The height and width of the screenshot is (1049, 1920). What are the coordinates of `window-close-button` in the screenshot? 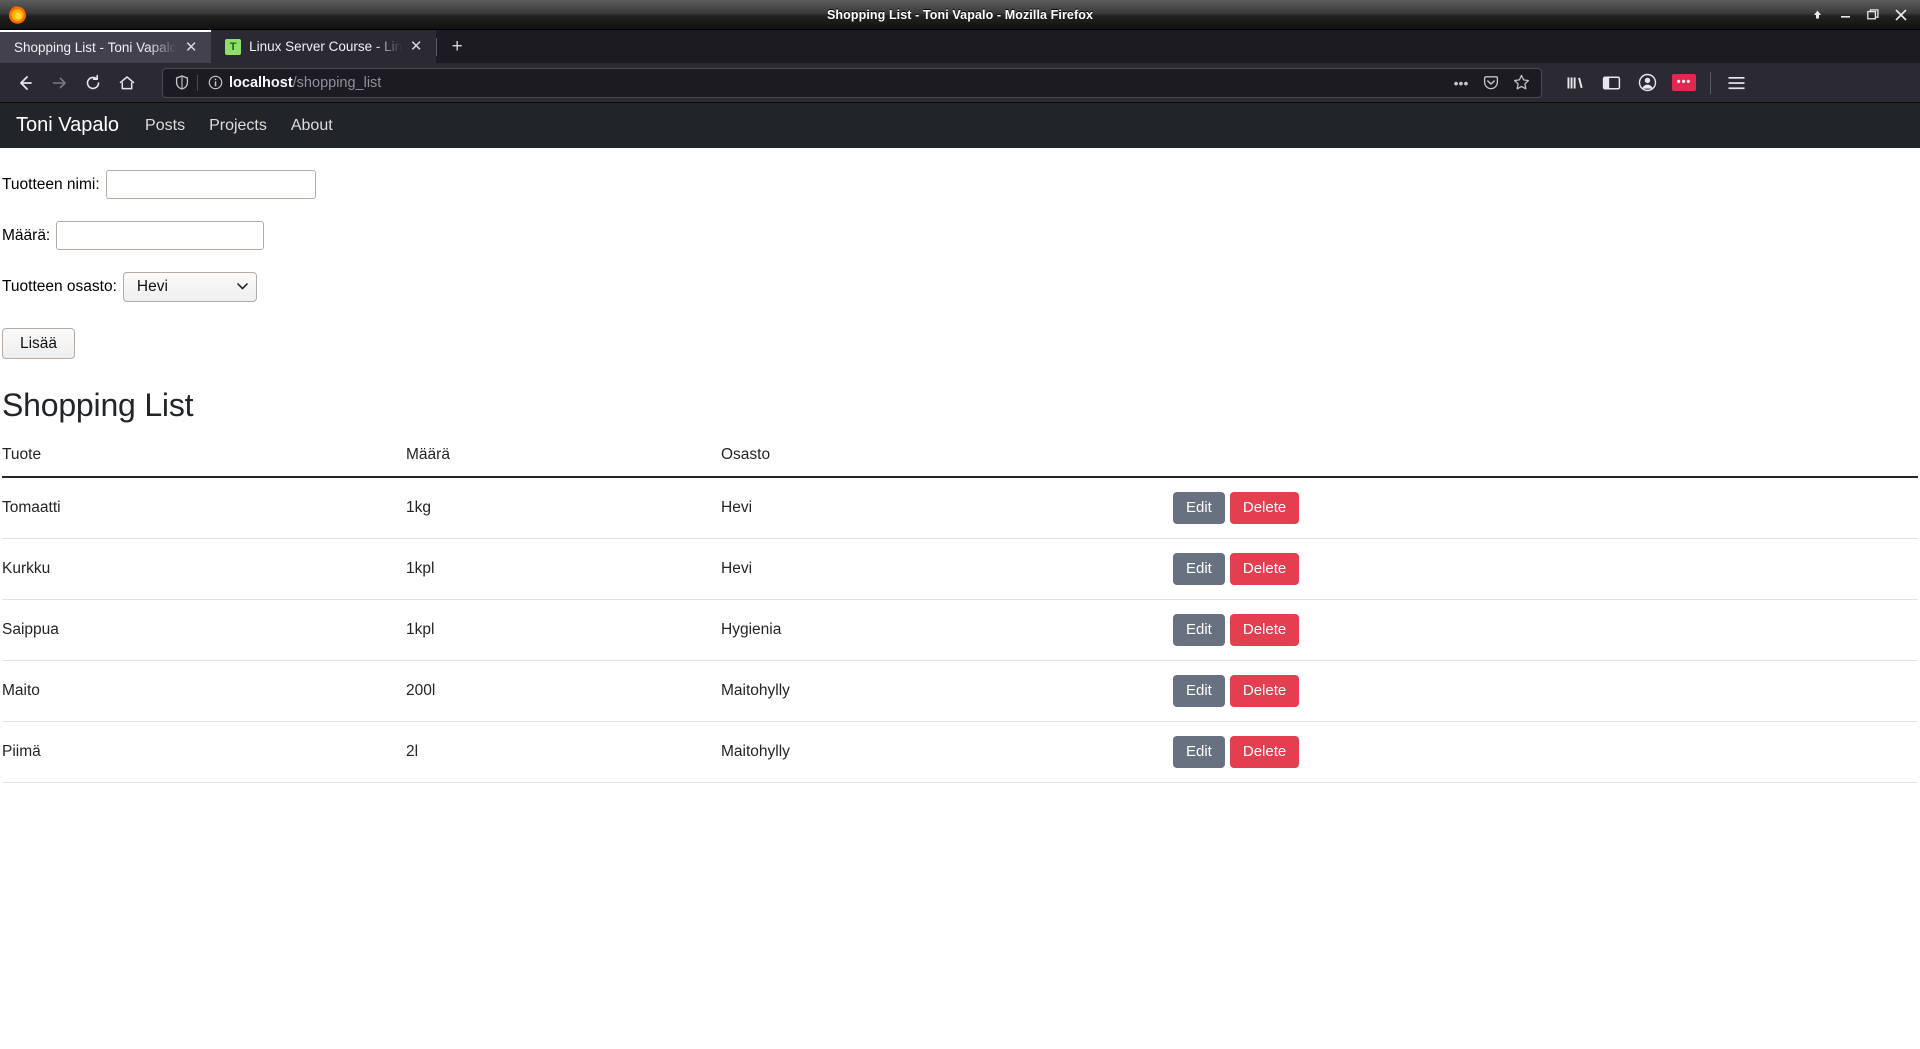 It's located at (1901, 15).